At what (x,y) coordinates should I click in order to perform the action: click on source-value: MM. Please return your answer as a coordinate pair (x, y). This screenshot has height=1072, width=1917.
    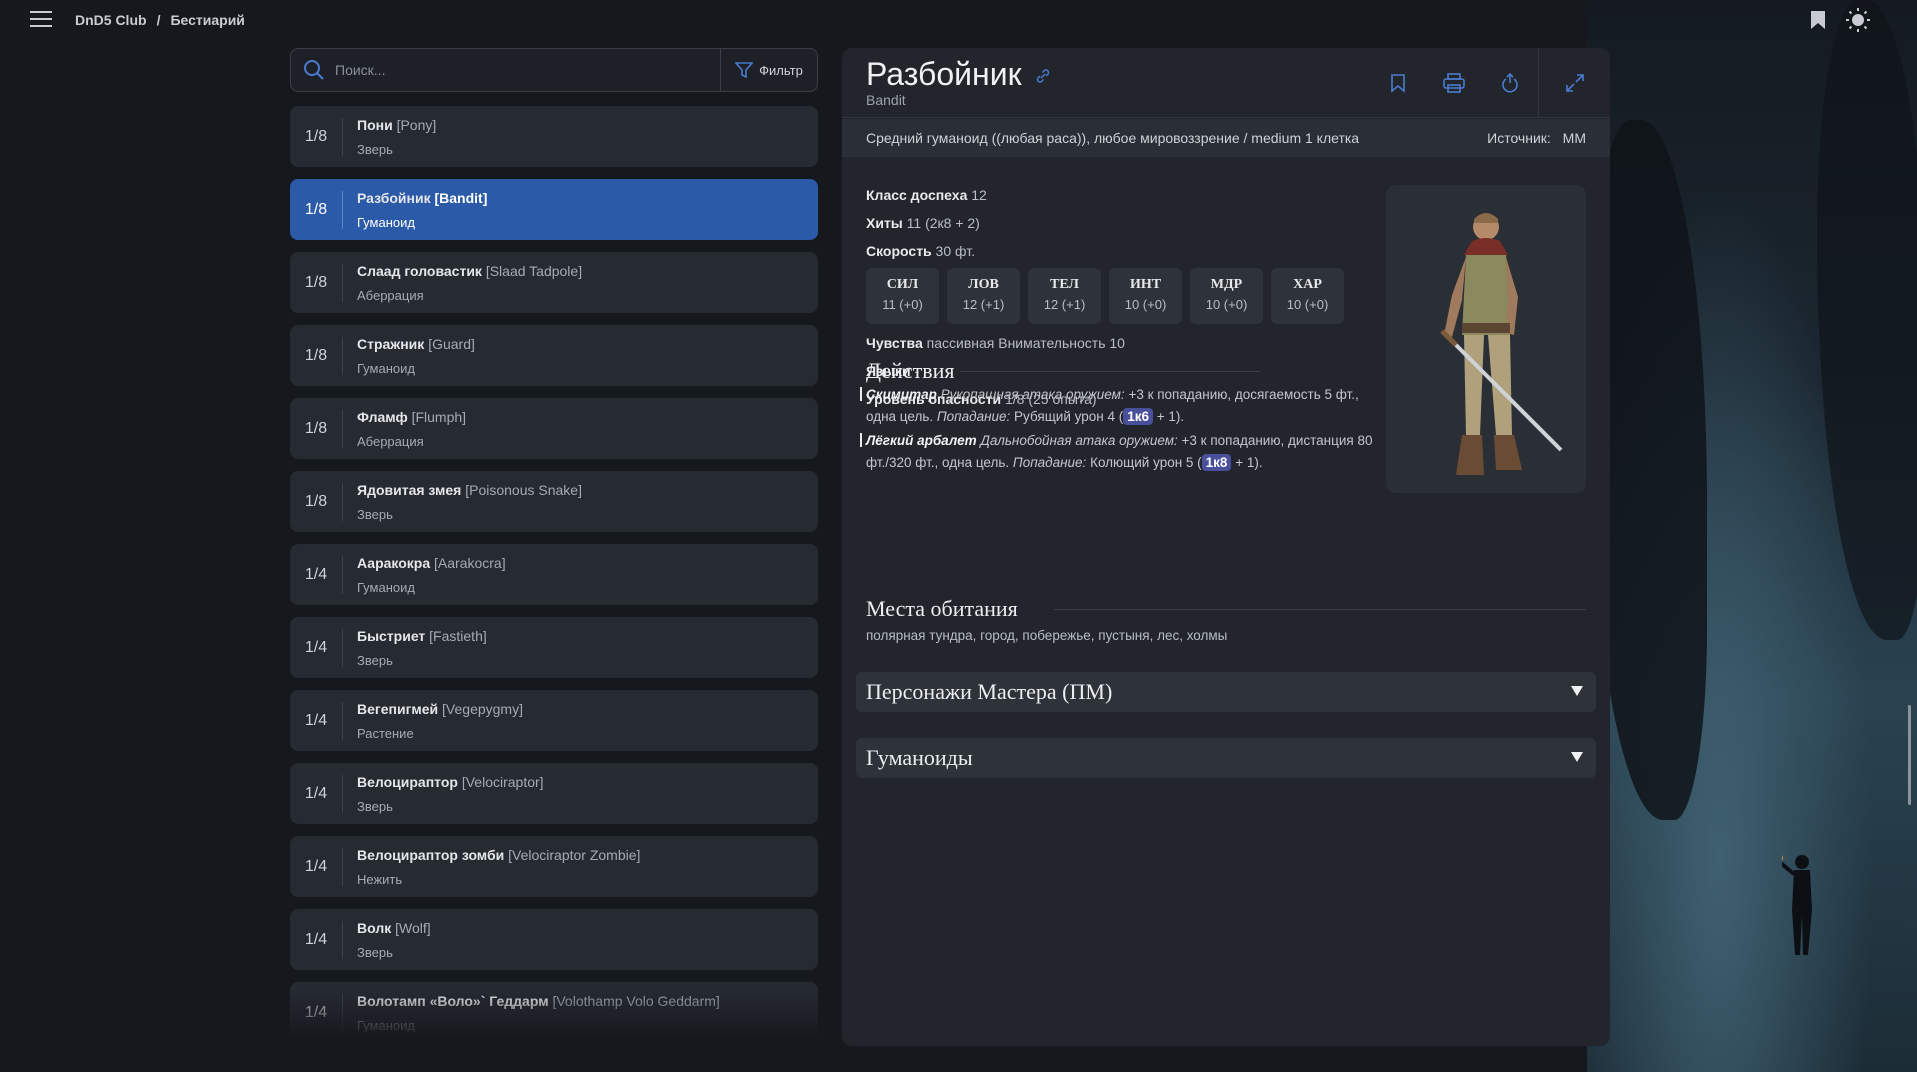
    Looking at the image, I should click on (1574, 138).